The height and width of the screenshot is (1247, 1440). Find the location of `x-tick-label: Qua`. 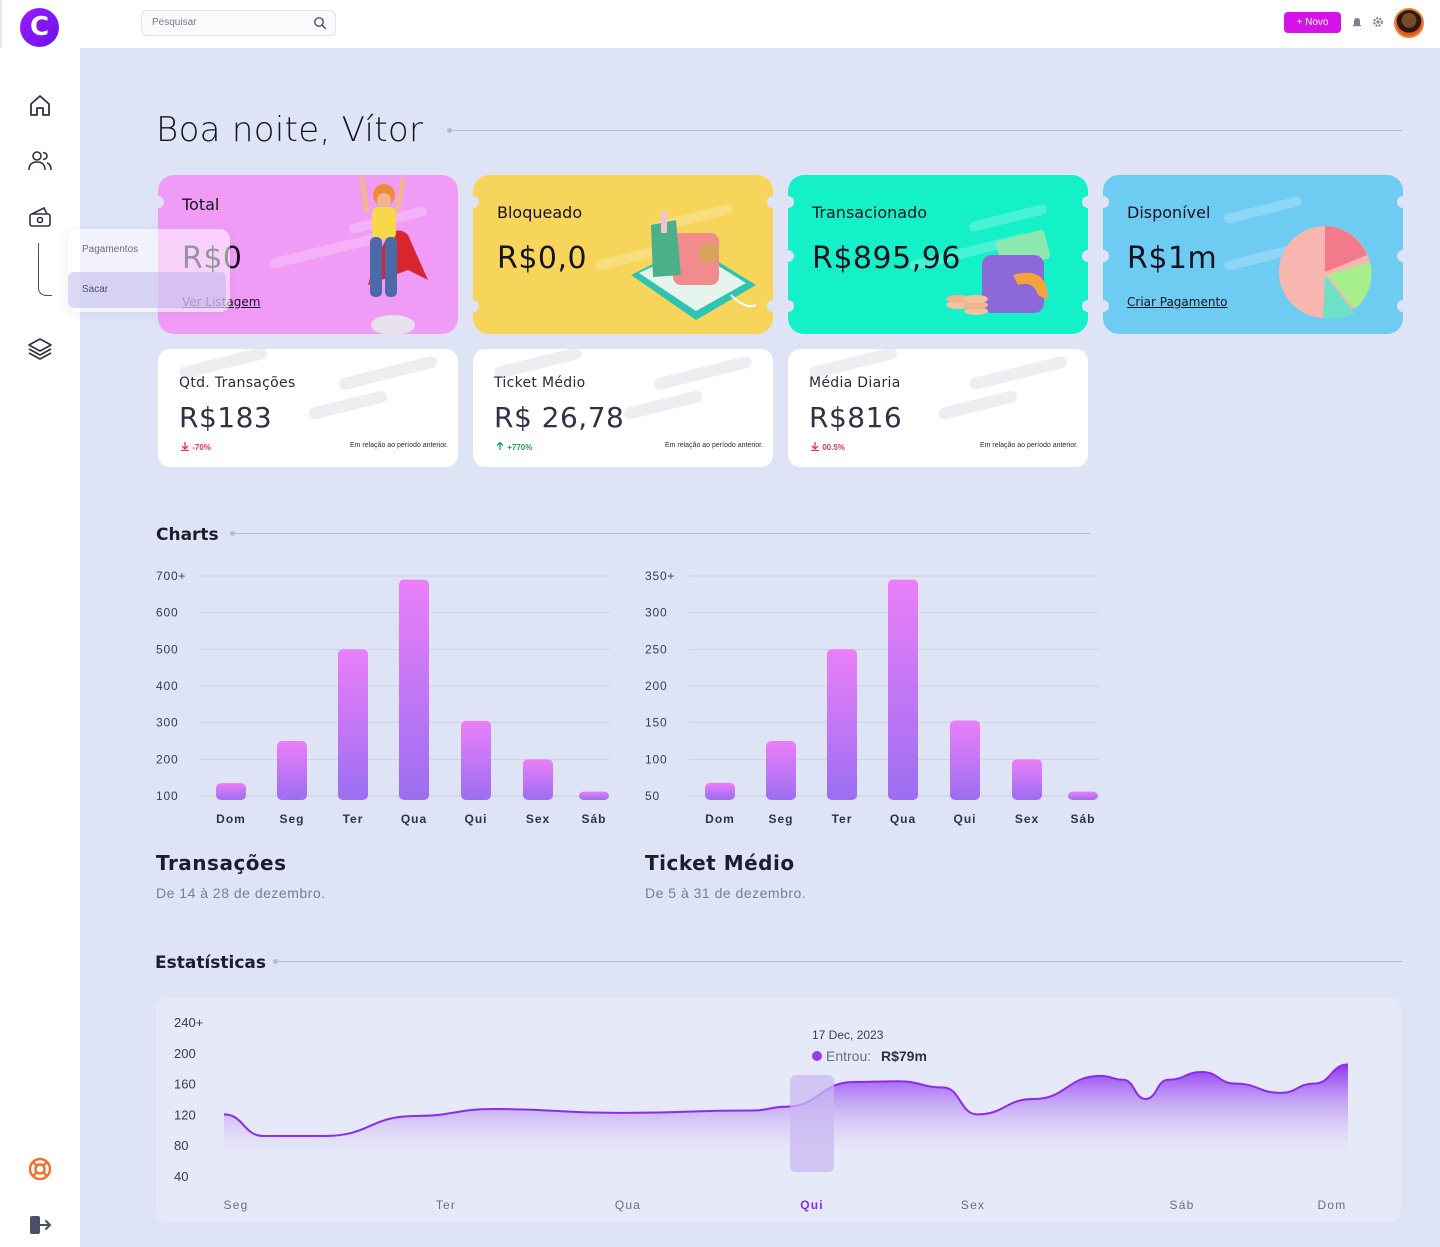

x-tick-label: Qua is located at coordinates (903, 819).